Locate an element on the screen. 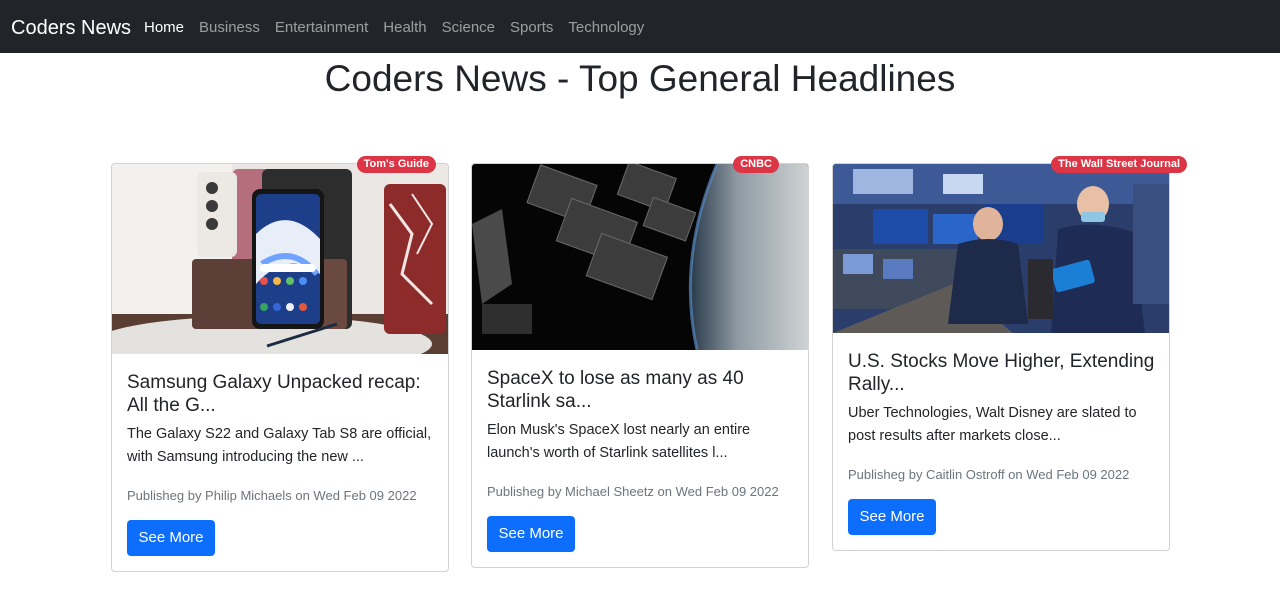  stock-exchange-floor-photo is located at coordinates (1001, 248).